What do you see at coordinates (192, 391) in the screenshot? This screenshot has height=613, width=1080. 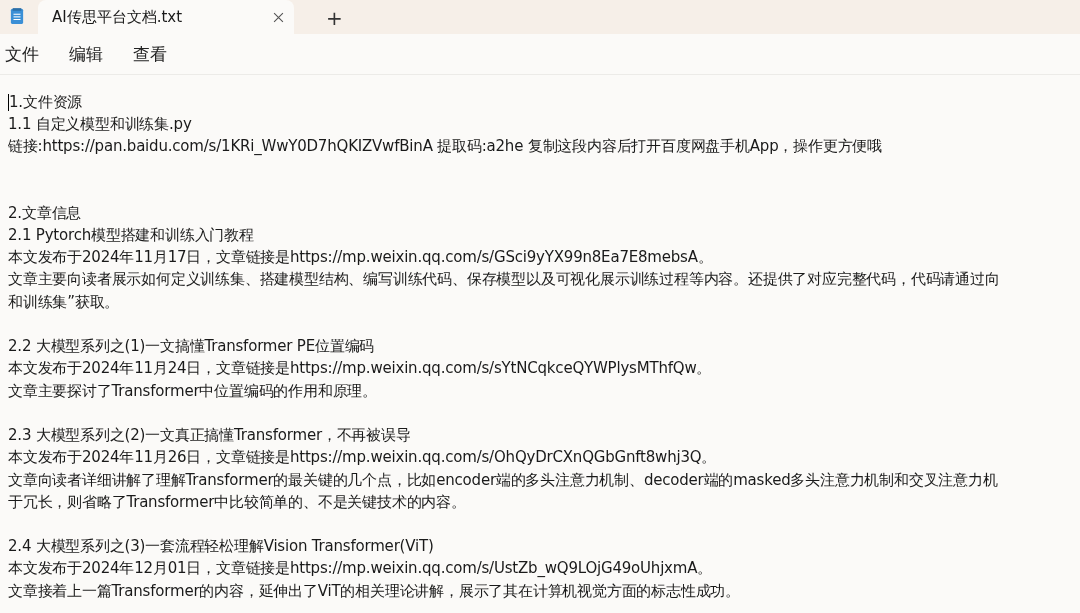 I see `text-line: 文章主要探讨了Transformer中位置编码的作用和原理。` at bounding box center [192, 391].